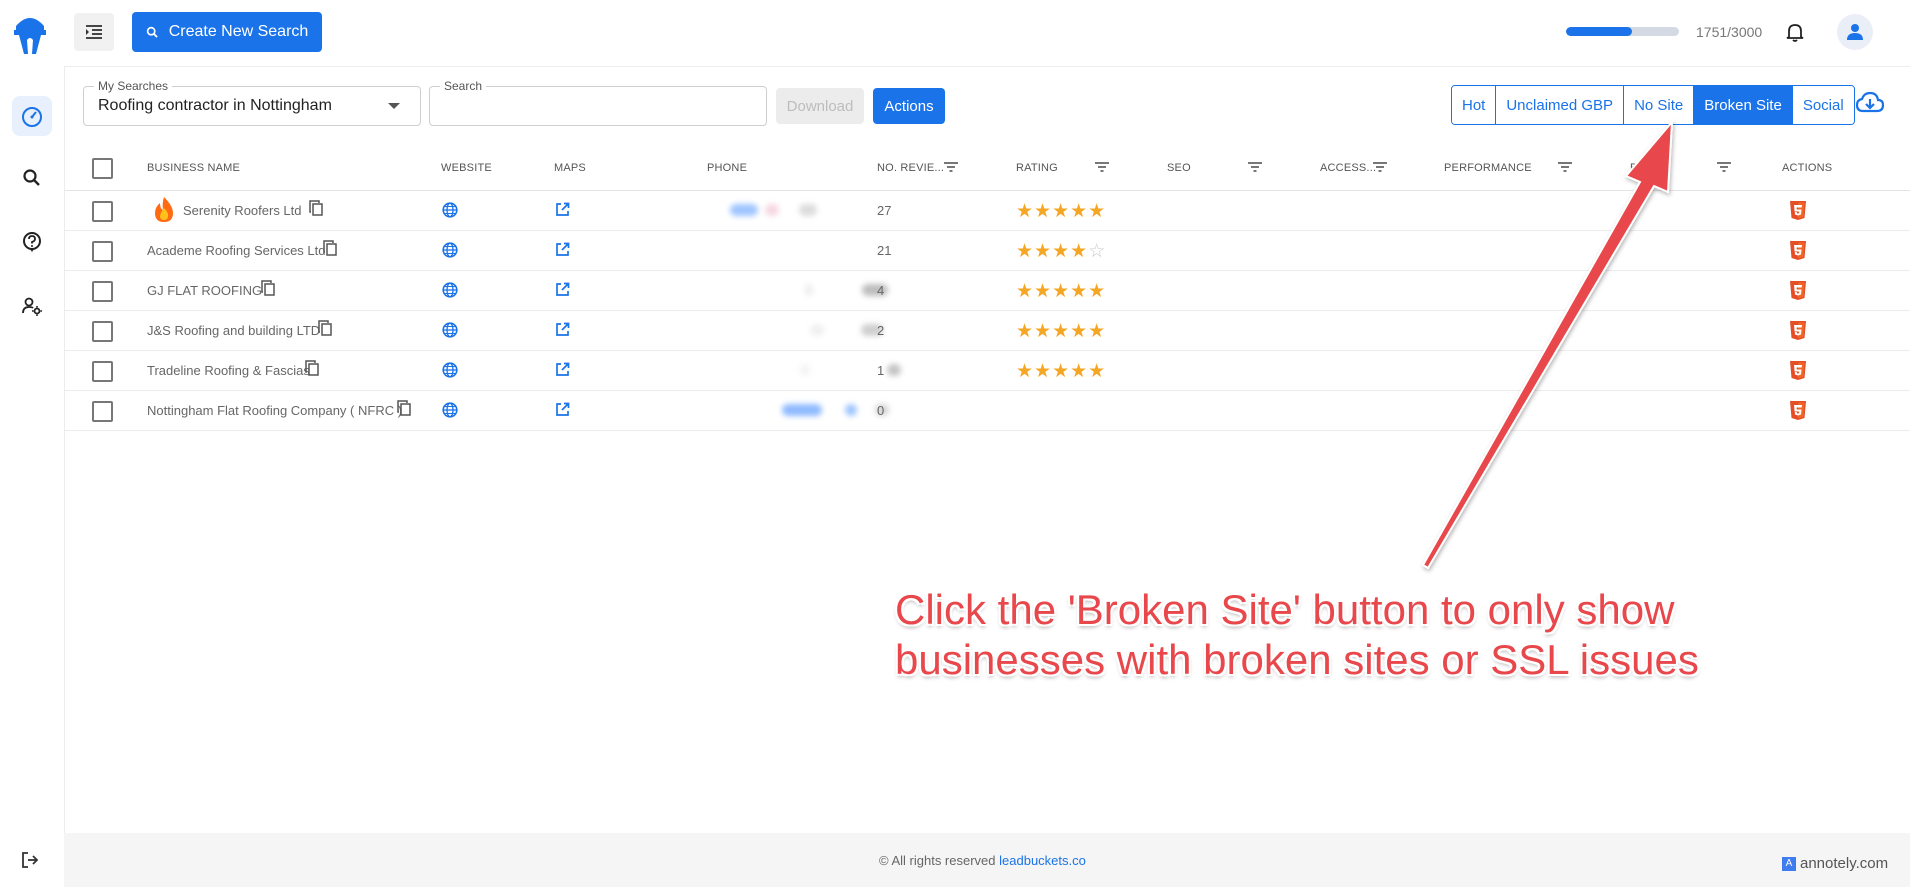 This screenshot has width=1910, height=887. What do you see at coordinates (598, 102) in the screenshot?
I see `search-input: Search` at bounding box center [598, 102].